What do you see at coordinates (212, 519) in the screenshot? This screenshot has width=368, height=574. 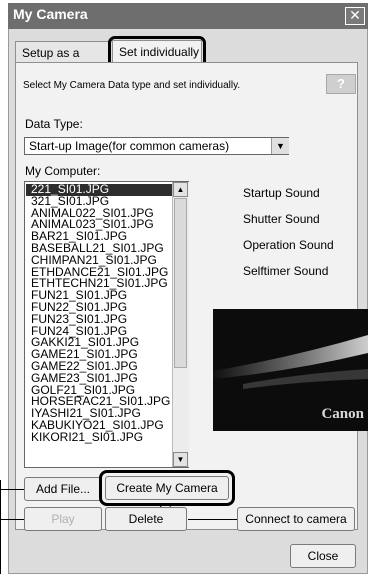 I see `callout-line-connect` at bounding box center [212, 519].